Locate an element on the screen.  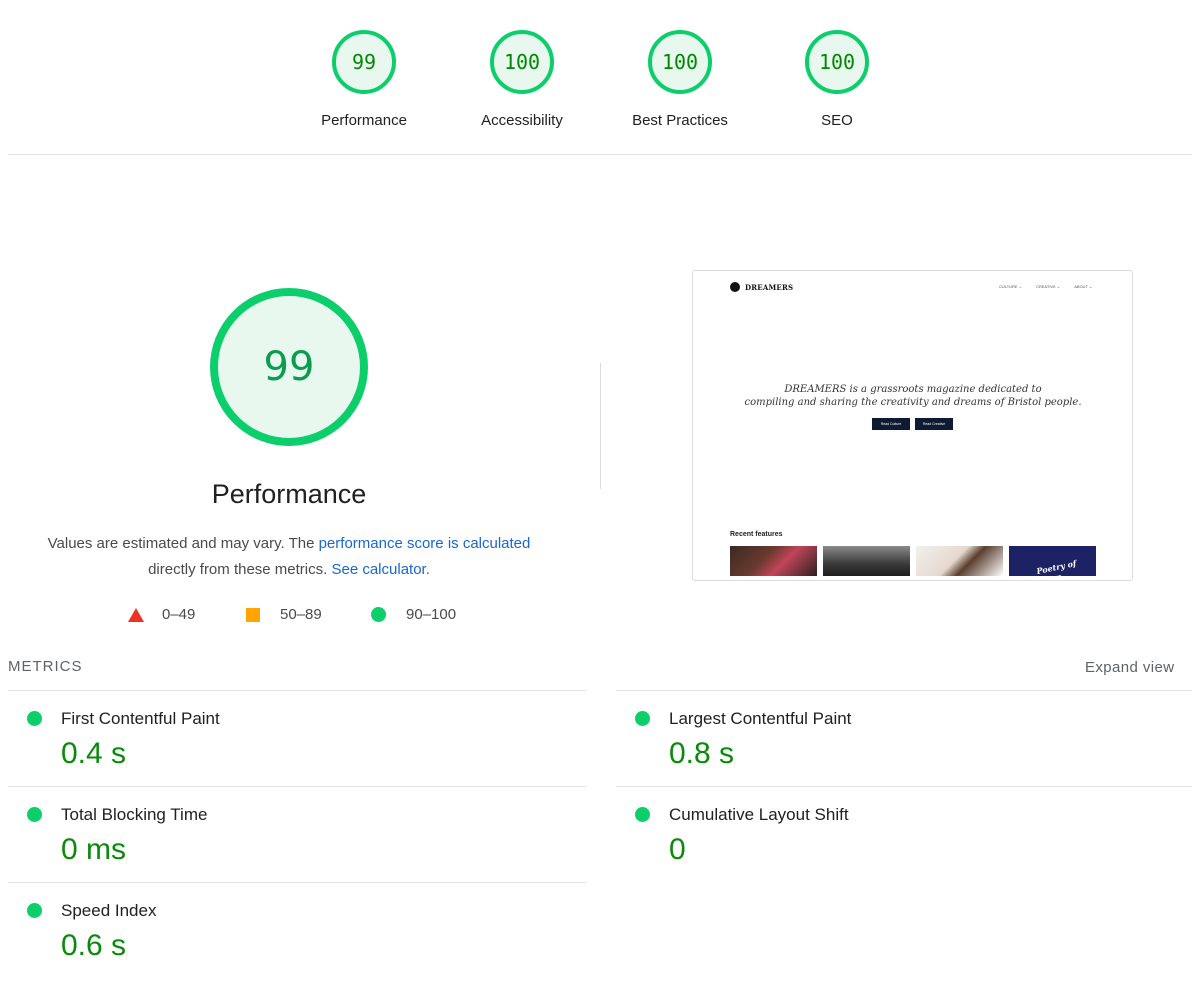
screenshot-nav-item: ABOUT ⌄ is located at coordinates (1083, 286).